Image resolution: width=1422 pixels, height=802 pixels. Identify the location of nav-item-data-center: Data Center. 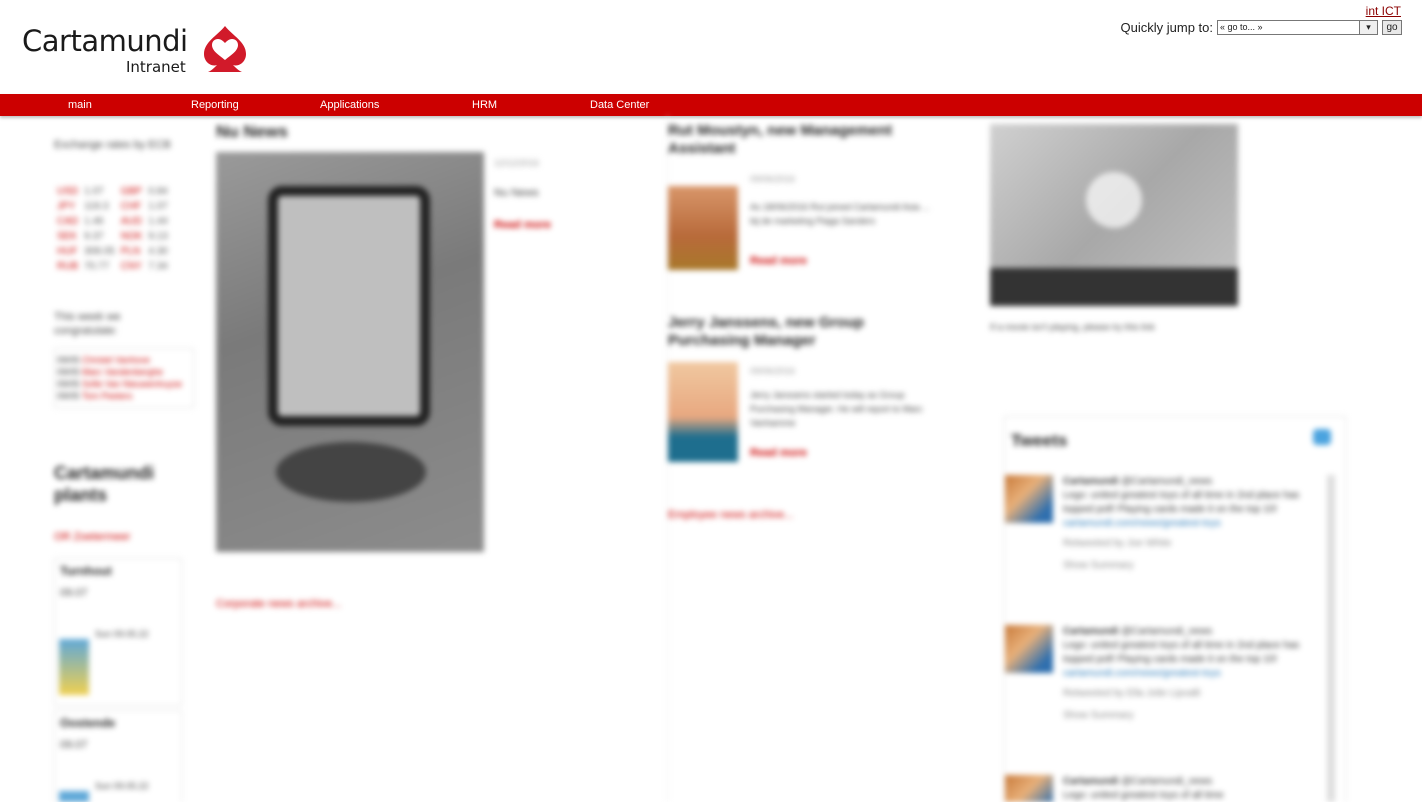
(619, 105).